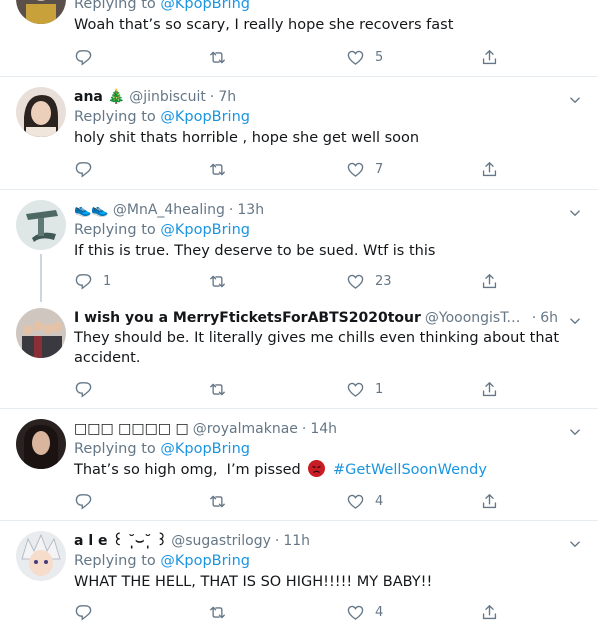 This screenshot has height=628, width=598. What do you see at coordinates (250, 210) in the screenshot?
I see `timestamp: 13h` at bounding box center [250, 210].